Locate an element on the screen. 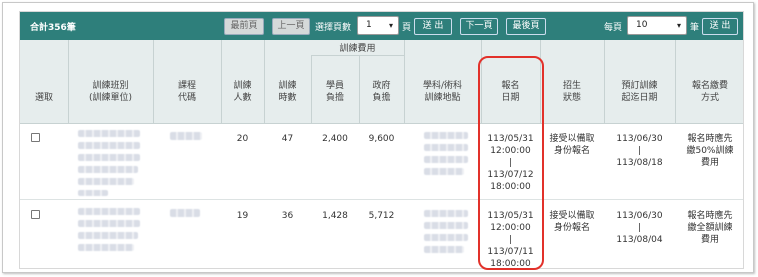  period-cell: 113/06/30 | 113/08/18 is located at coordinates (639, 151).